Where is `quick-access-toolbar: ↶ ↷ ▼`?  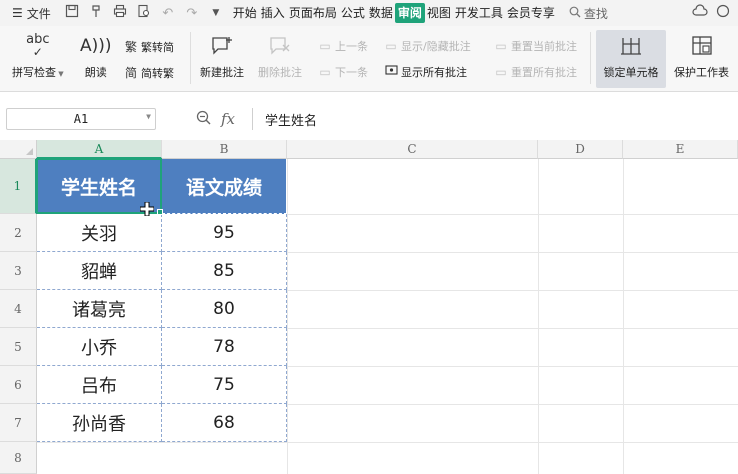
quick-access-toolbar: ↶ ↷ ▼ is located at coordinates (144, 13).